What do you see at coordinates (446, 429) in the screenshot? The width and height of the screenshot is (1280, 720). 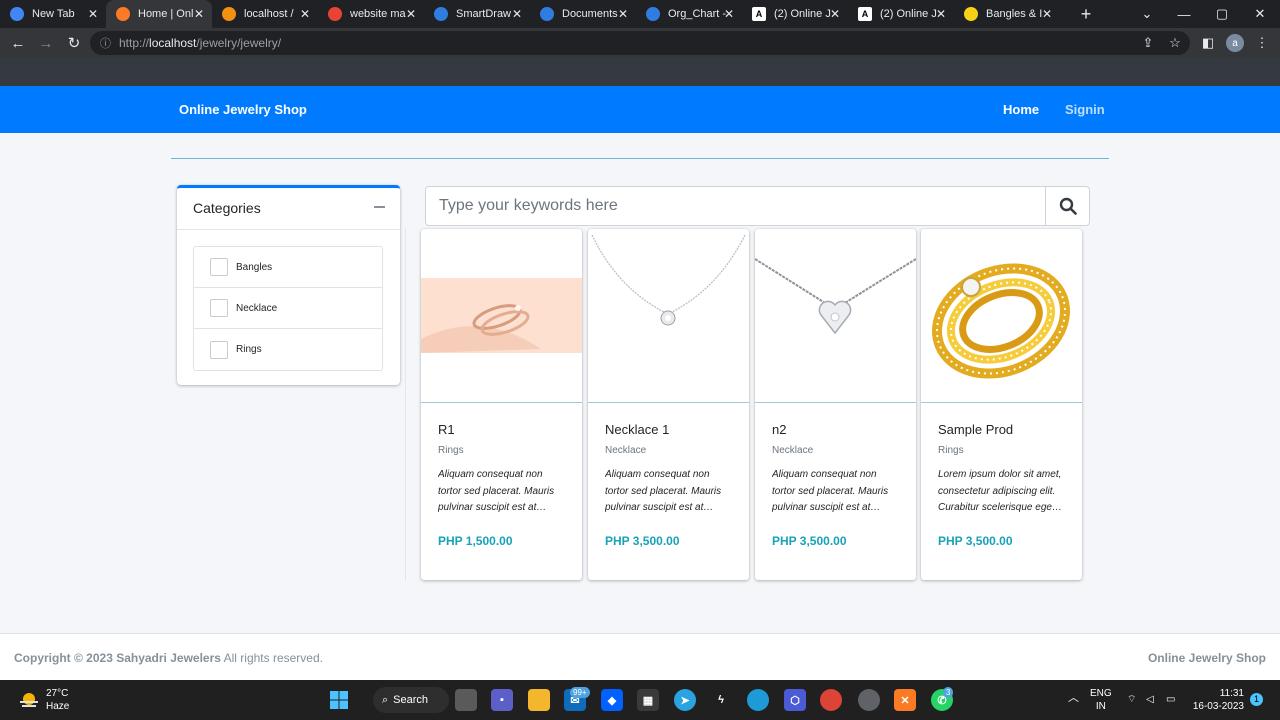 I see `product-name: R1` at bounding box center [446, 429].